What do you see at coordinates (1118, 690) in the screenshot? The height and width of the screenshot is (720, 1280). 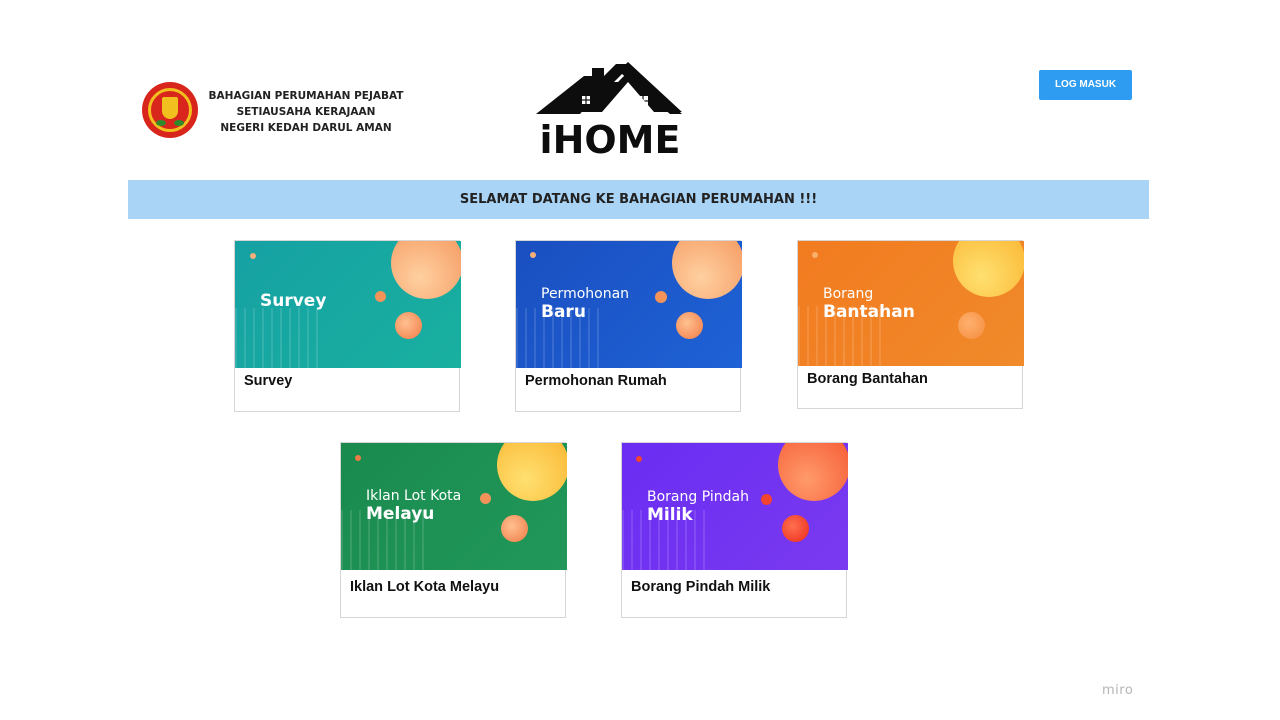 I see `miro-watermark: miro` at bounding box center [1118, 690].